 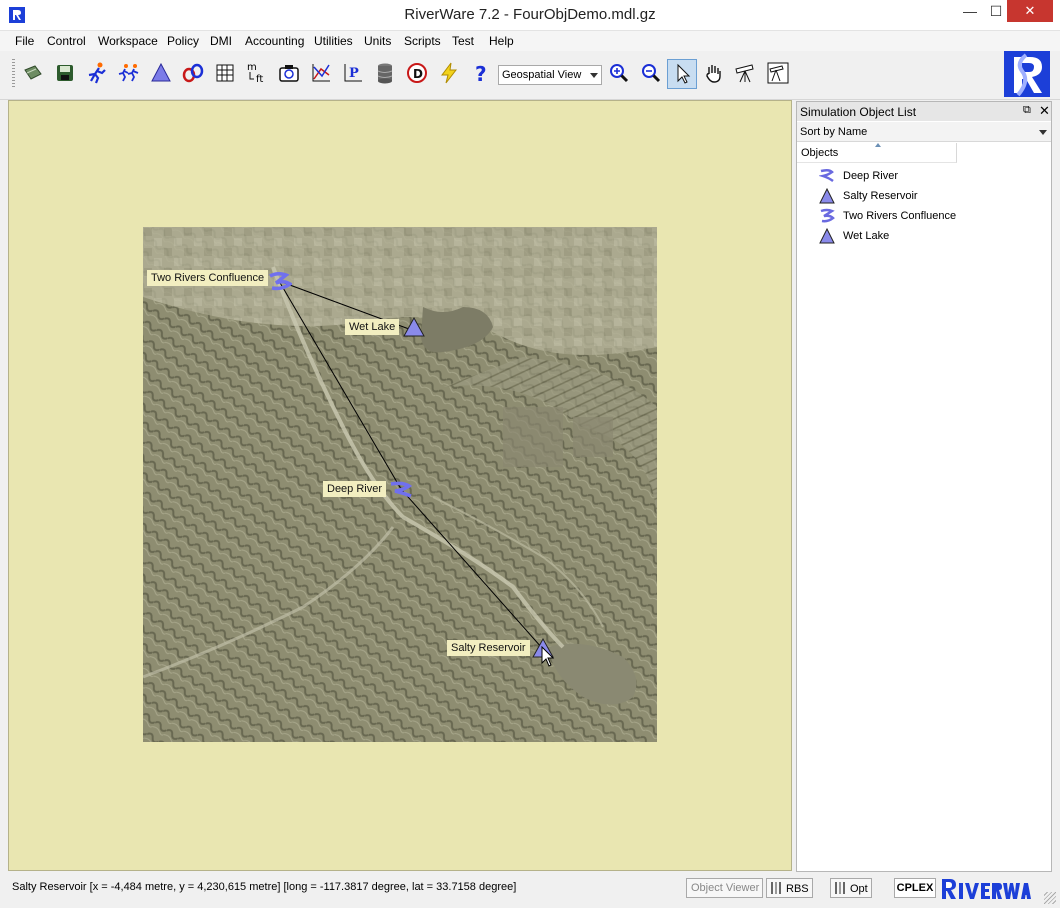 I want to click on close-panel-icon: ✕, so click(x=1044, y=111).